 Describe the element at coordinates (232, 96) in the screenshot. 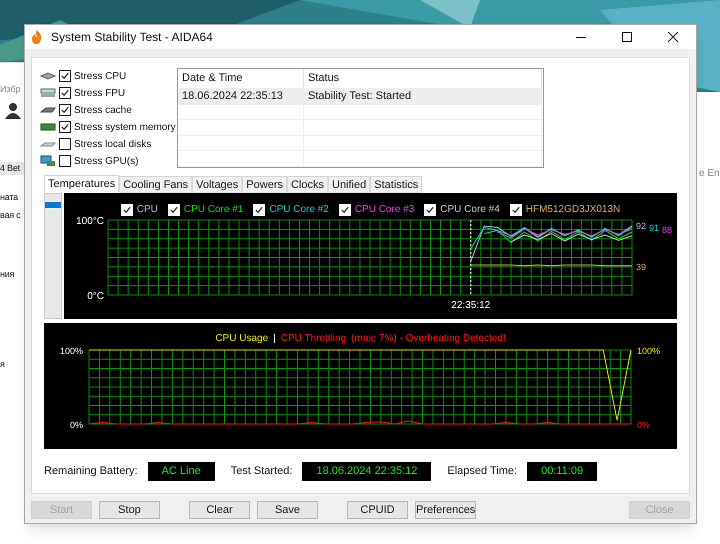

I see `table-cell-text: 18.06.2024 22:35:13` at that location.